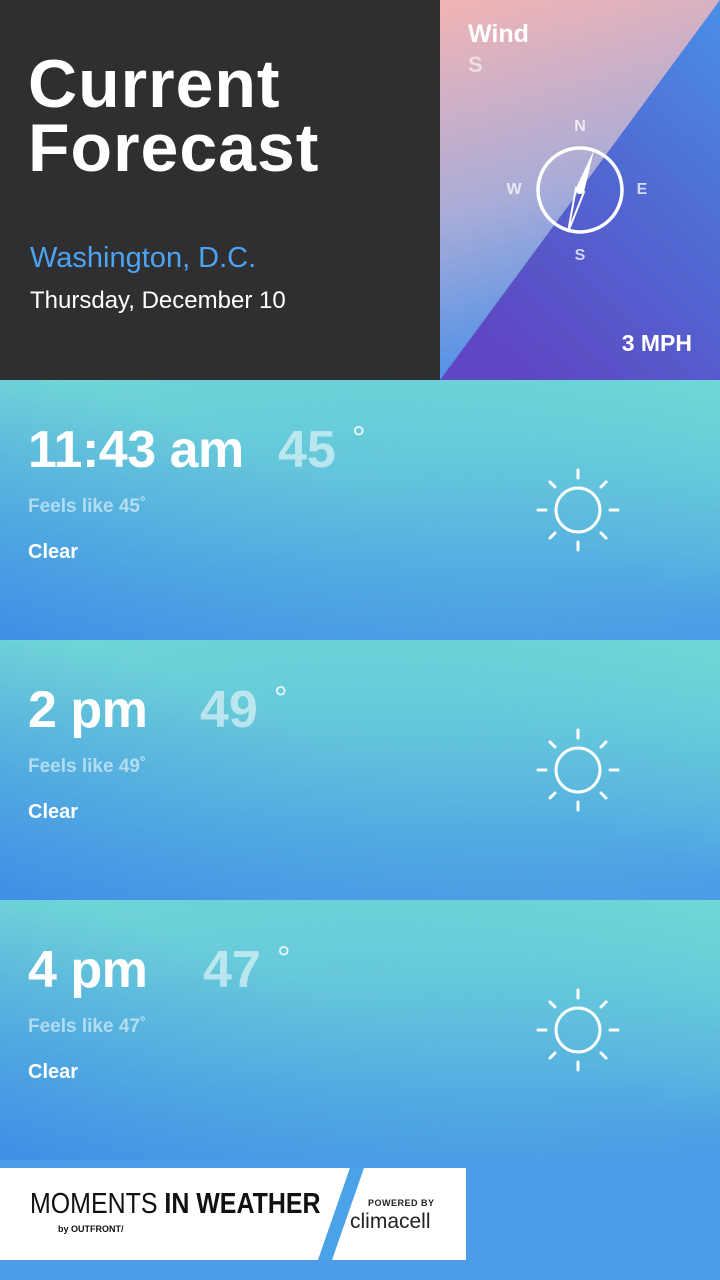 The image size is (720, 1280). I want to click on wind-direction: S, so click(475, 64).